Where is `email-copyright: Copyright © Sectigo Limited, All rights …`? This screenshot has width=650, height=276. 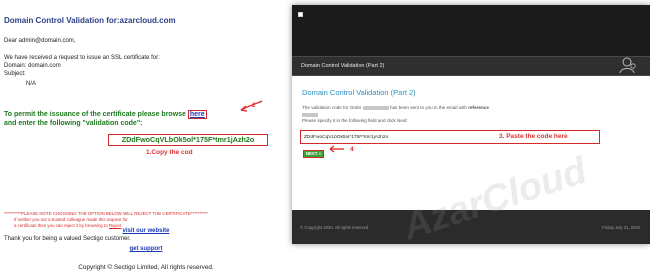
email-copyright: Copyright © Sectigo Limited, All rights … is located at coordinates (146, 267).